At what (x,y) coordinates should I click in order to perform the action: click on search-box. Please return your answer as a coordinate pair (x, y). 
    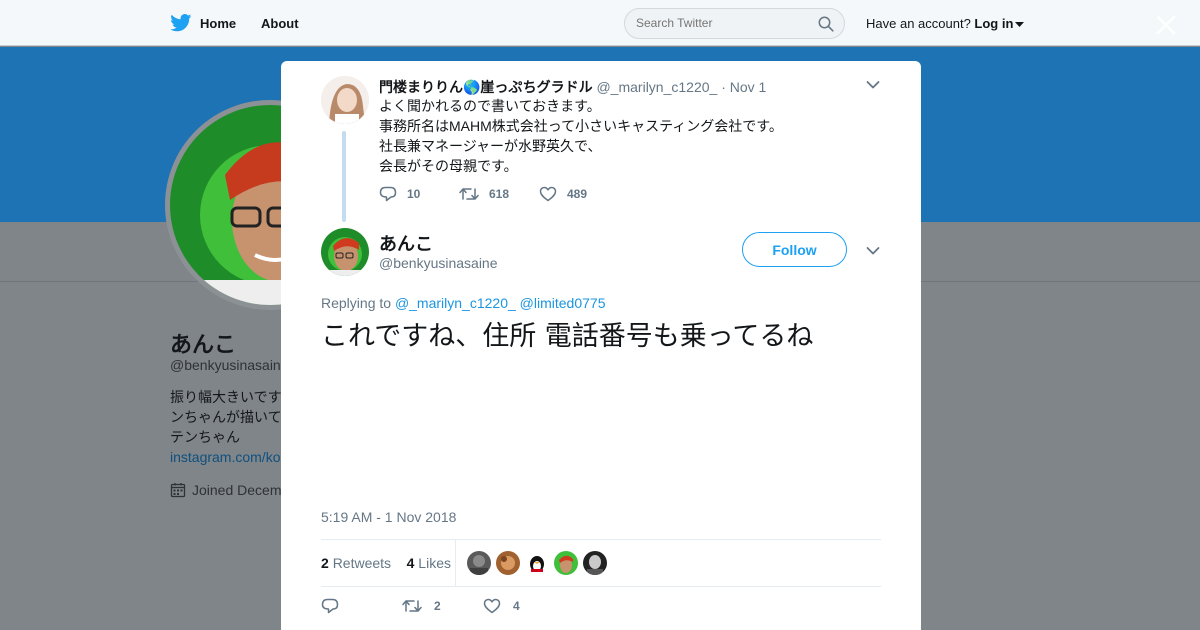
    Looking at the image, I should click on (734, 23).